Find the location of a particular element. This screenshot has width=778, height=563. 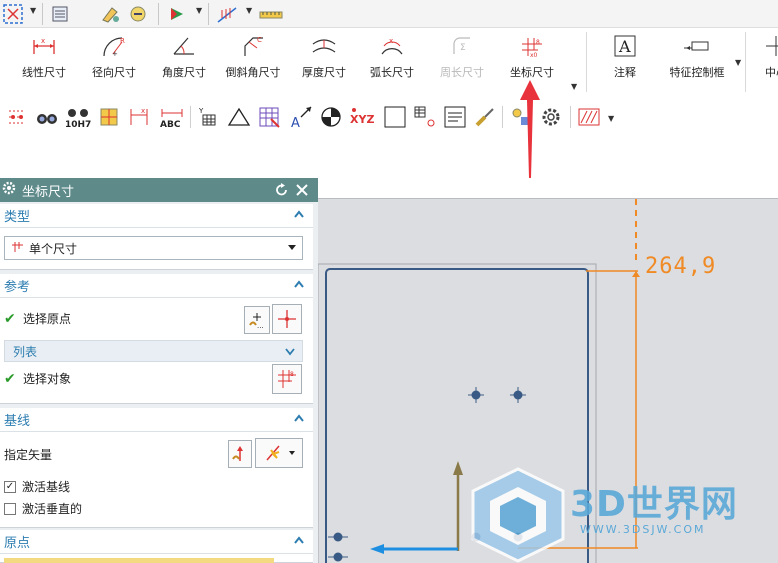

select-object-row: ✔ 选择对象 is located at coordinates (37, 378).